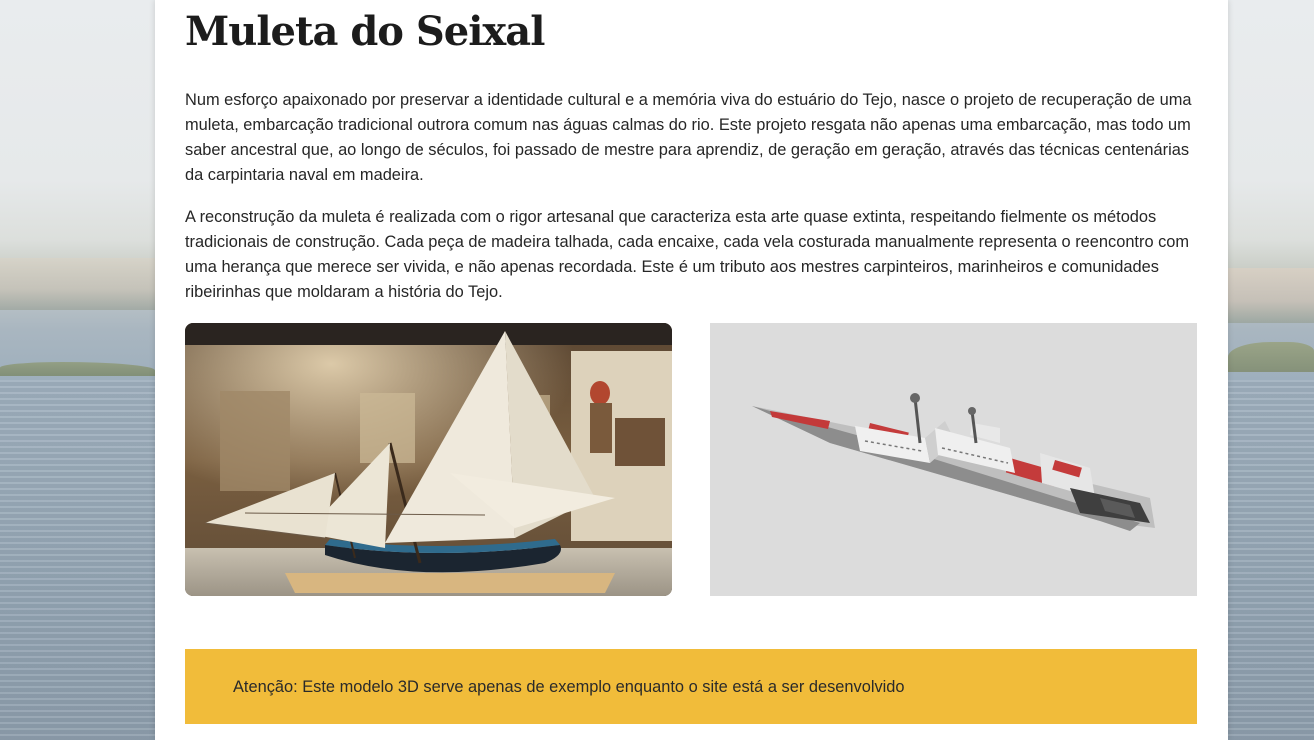  What do you see at coordinates (1271, 357) in the screenshot?
I see `background-marsh-right` at bounding box center [1271, 357].